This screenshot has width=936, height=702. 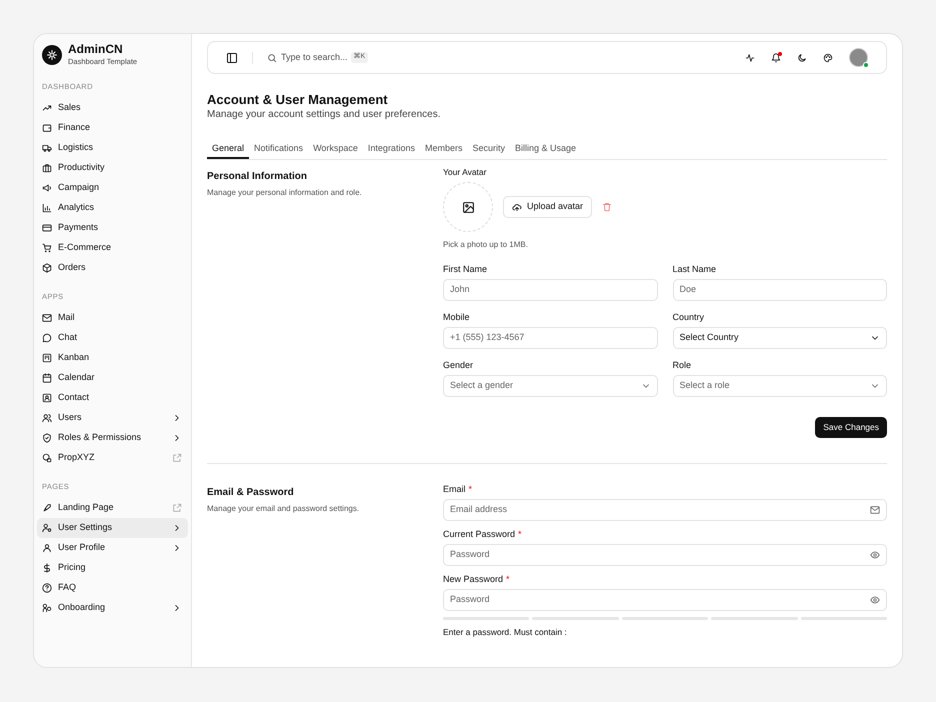 I want to click on sidebar-item: Finance, so click(x=112, y=128).